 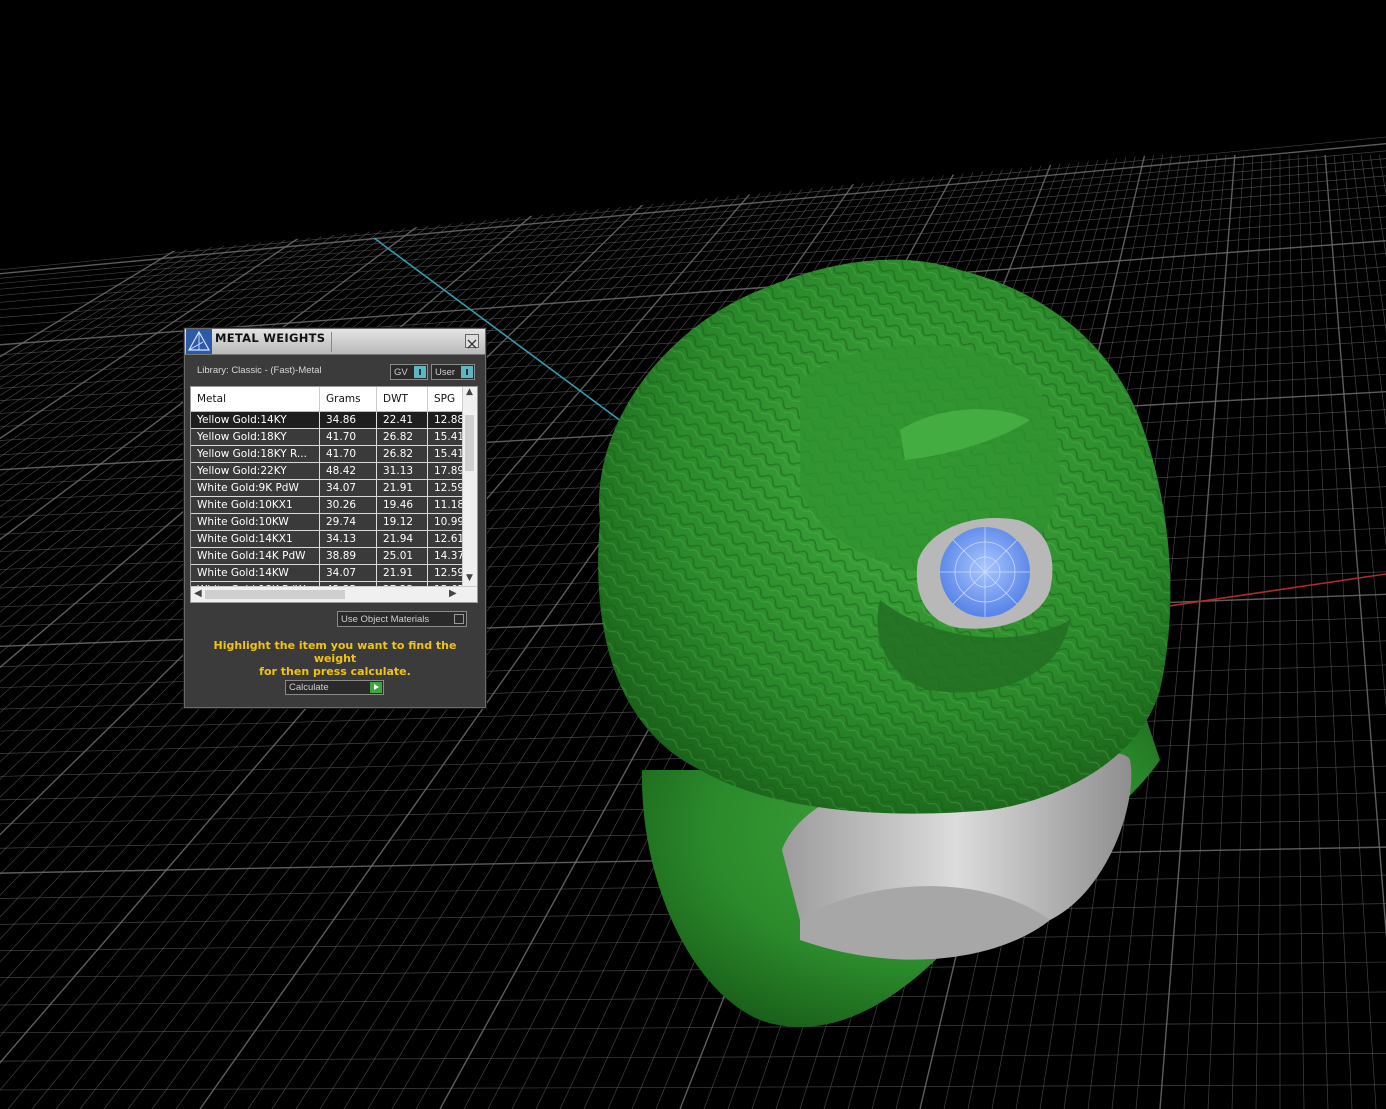 I want to click on grams-cell: 34.13, so click(x=348, y=539).